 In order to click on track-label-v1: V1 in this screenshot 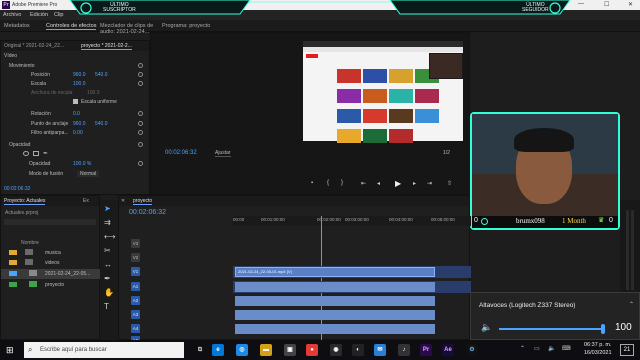, I will do `click(135, 271)`.